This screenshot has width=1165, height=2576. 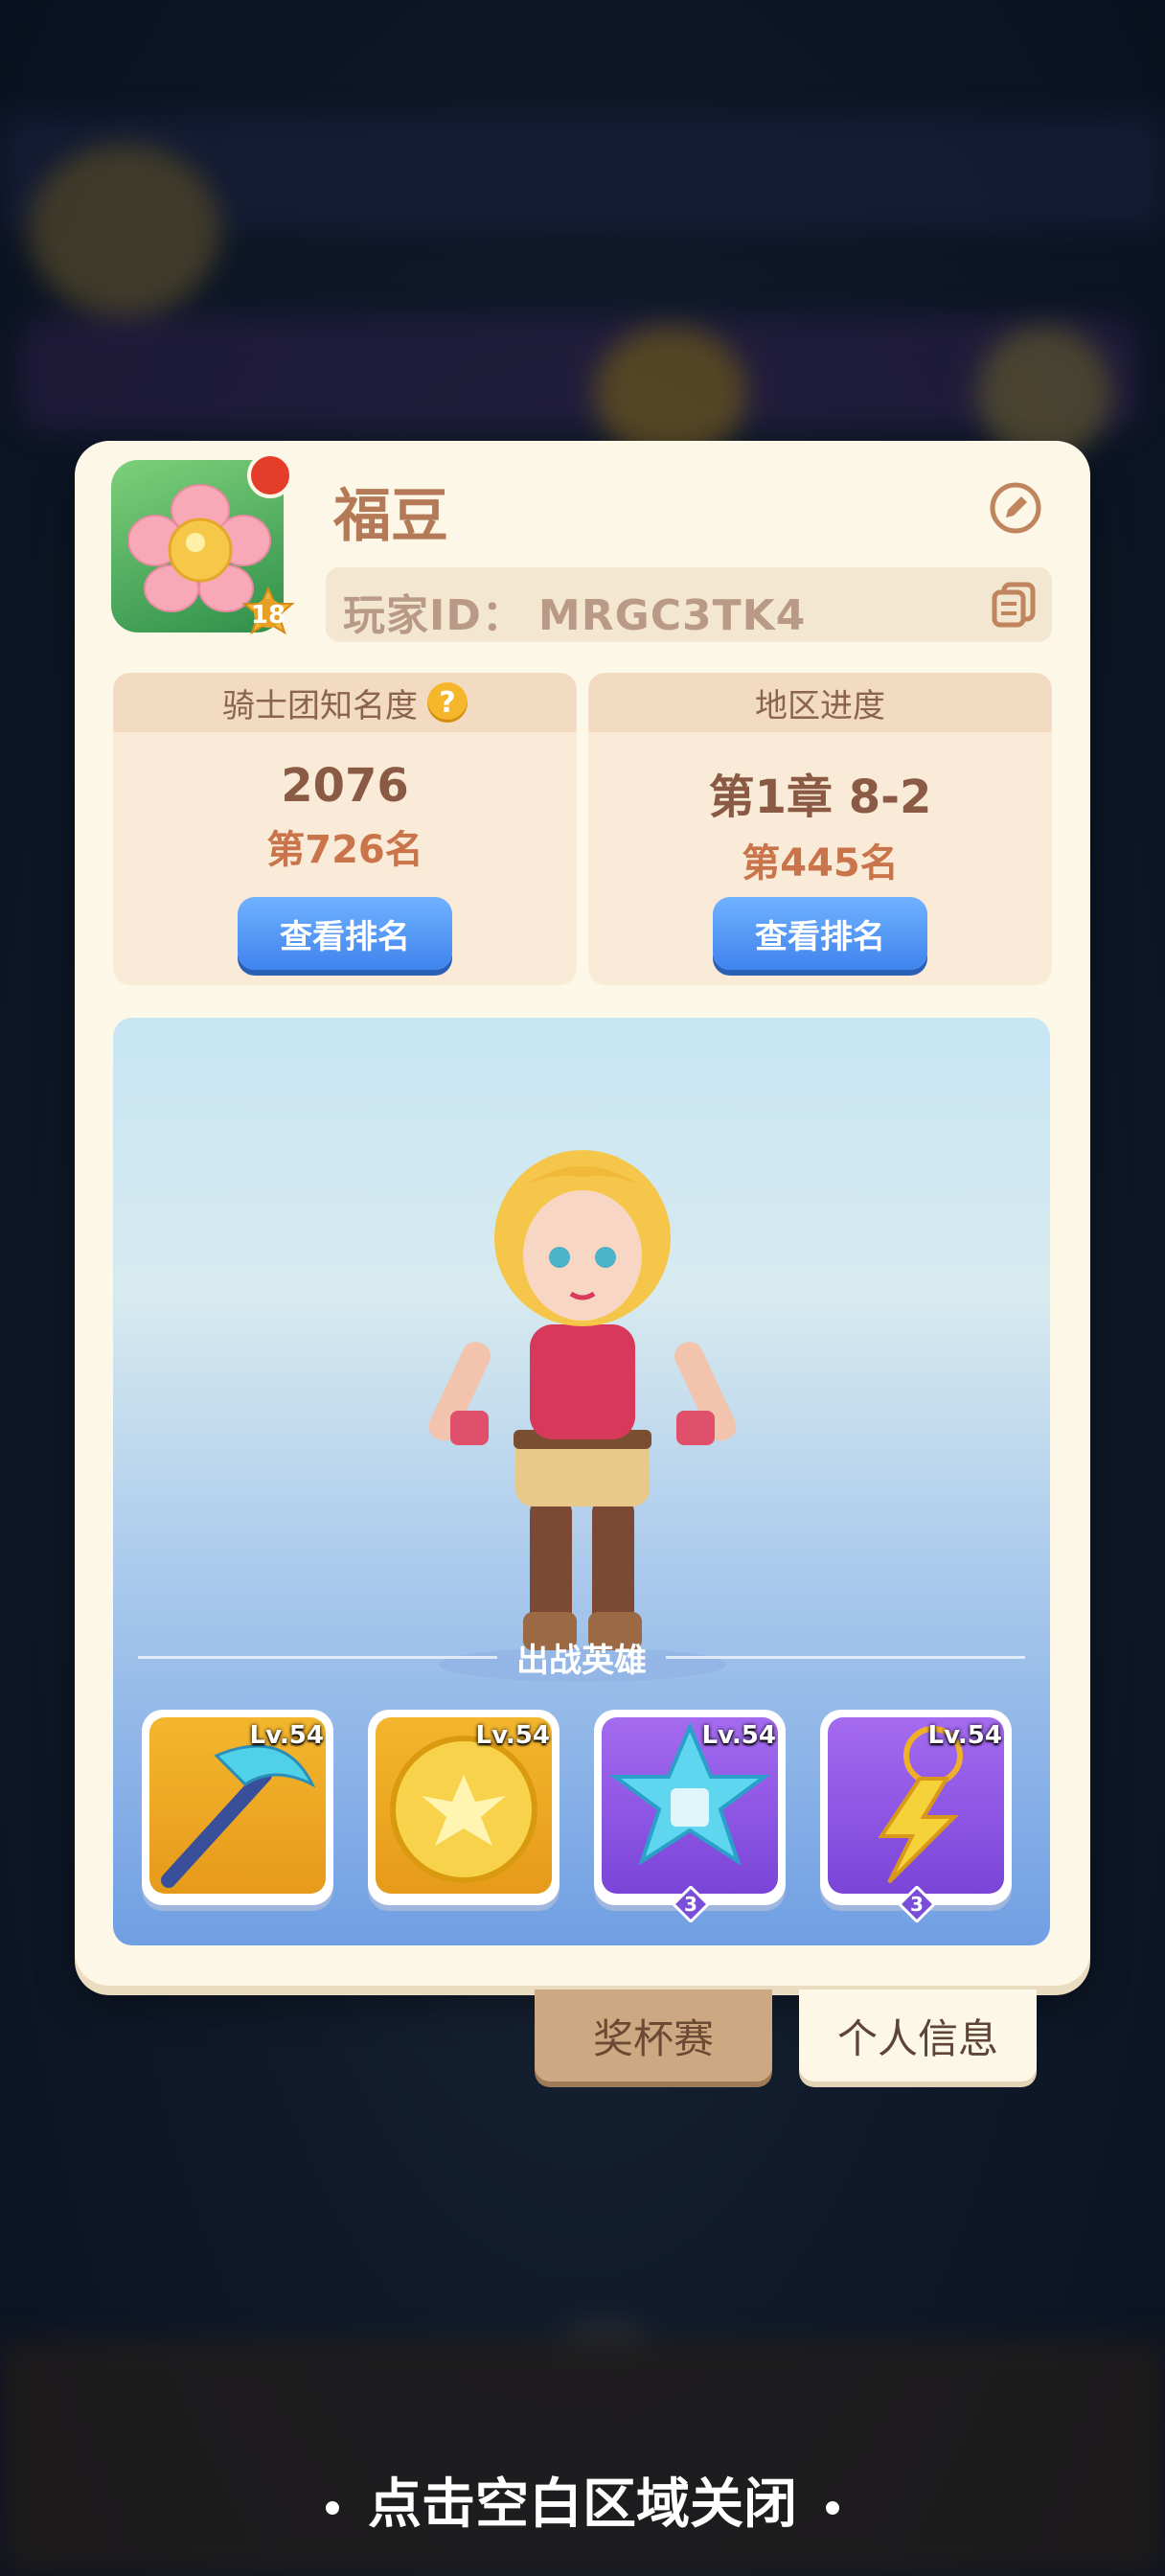 I want to click on level-number: 18, so click(x=268, y=615).